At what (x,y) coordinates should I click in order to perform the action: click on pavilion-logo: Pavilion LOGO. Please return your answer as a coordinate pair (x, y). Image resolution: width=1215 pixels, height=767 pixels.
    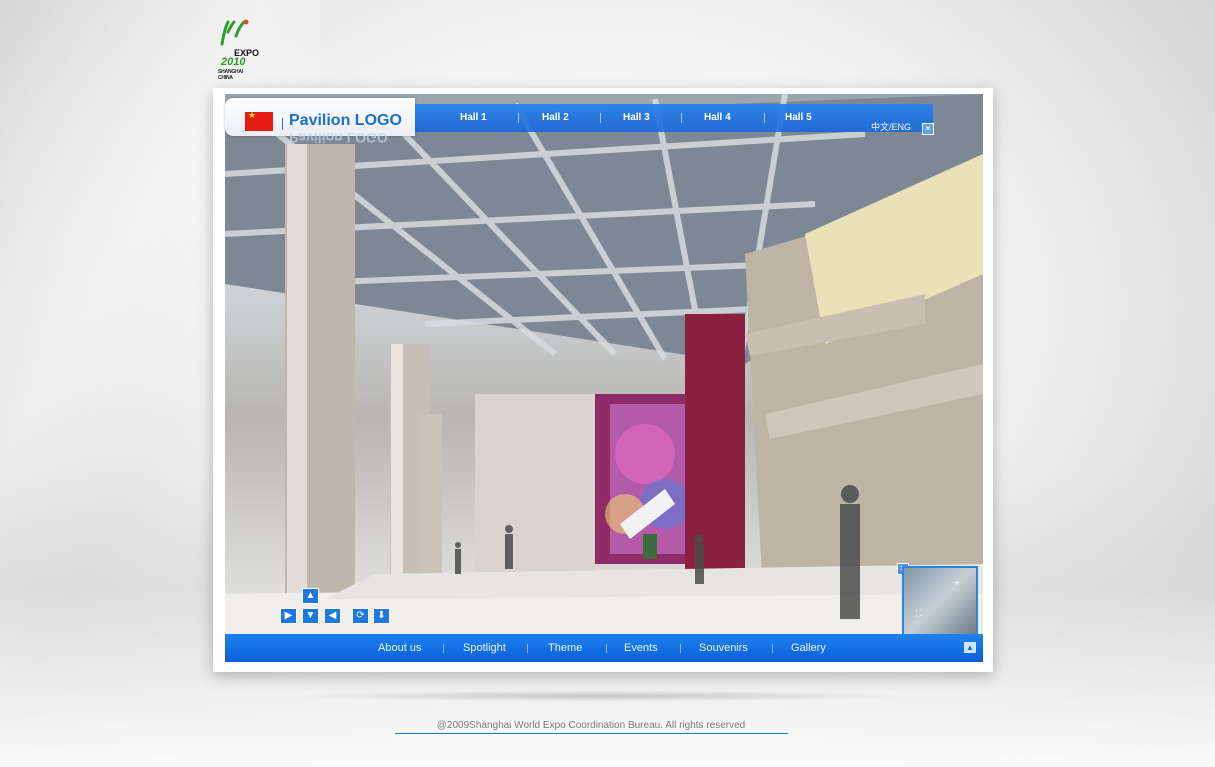
    Looking at the image, I should click on (345, 120).